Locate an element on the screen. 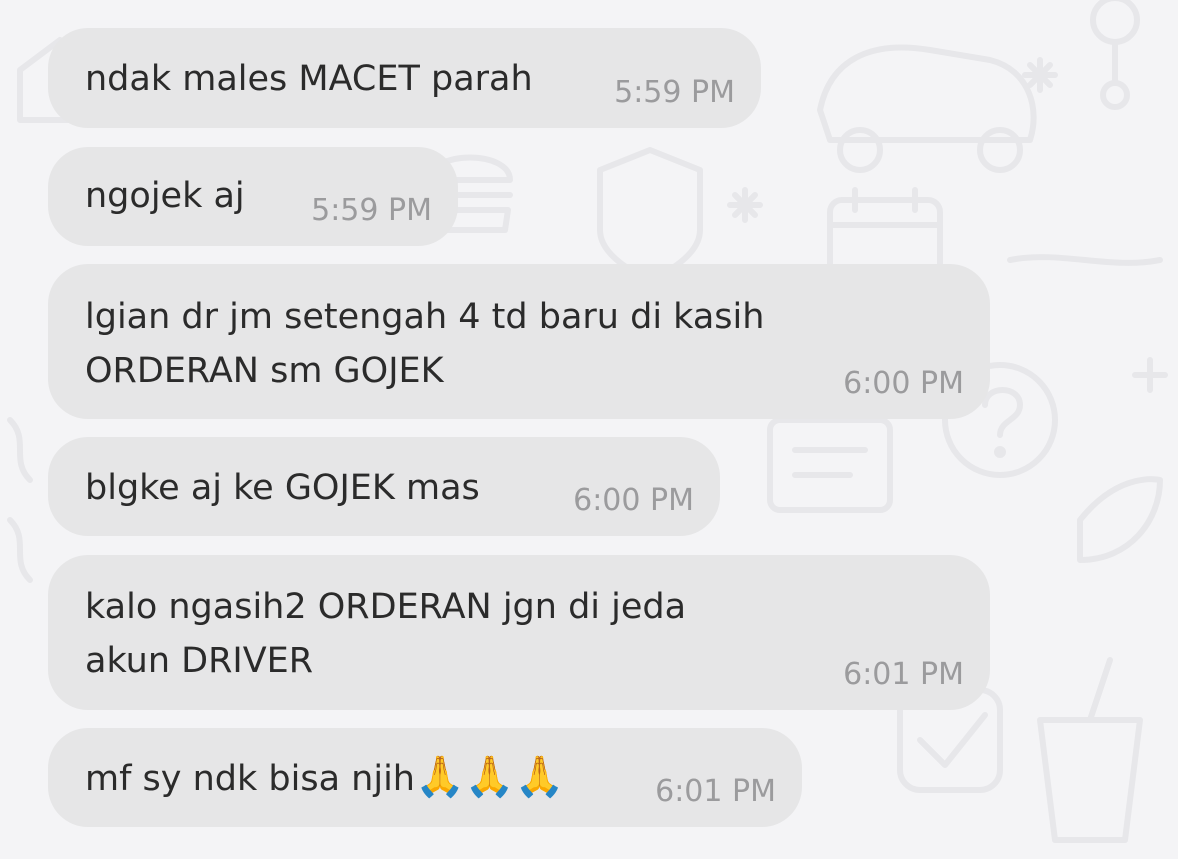  message-bubble: blgke aj ke GOJEK mas 6:00 PM is located at coordinates (384, 486).